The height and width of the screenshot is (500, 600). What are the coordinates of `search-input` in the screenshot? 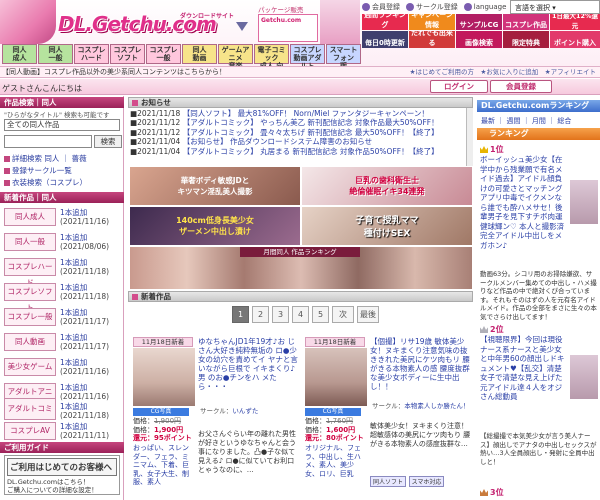 It's located at (48, 141).